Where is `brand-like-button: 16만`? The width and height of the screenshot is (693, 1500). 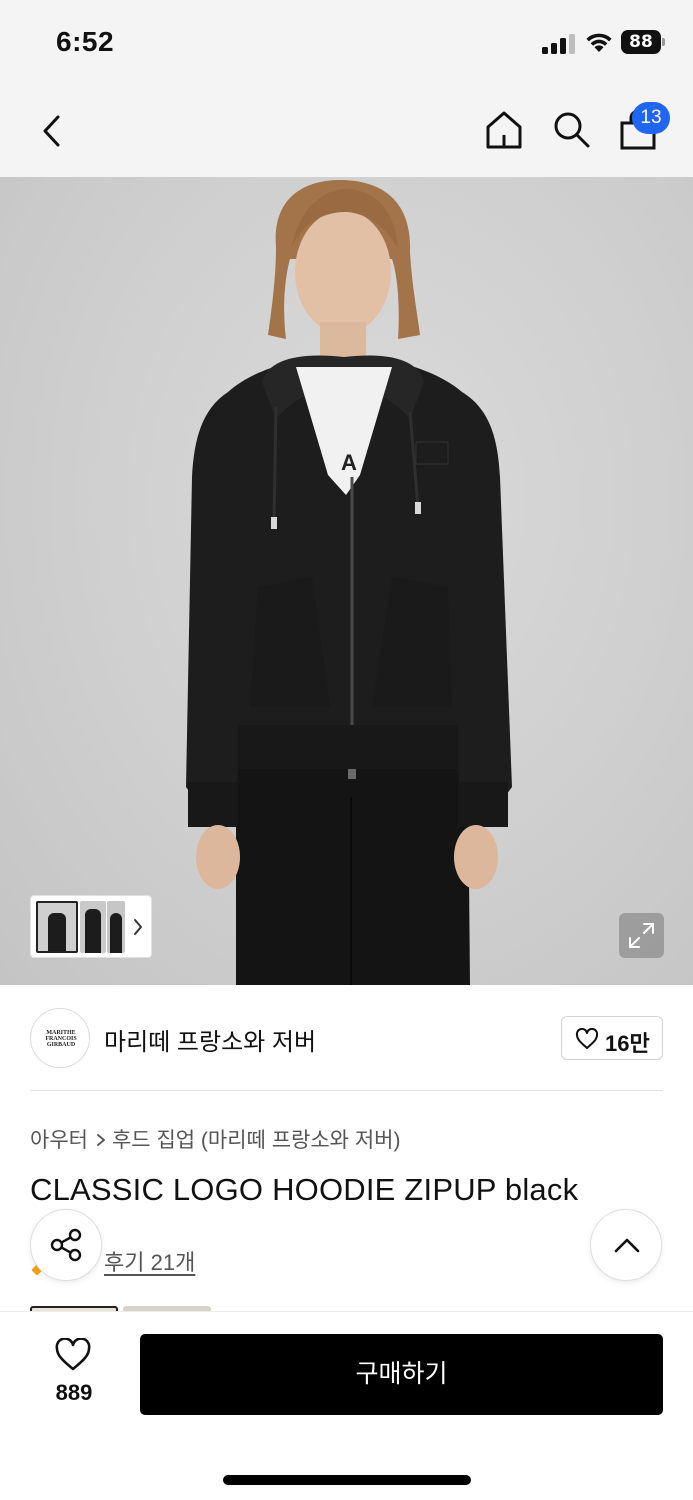 brand-like-button: 16만 is located at coordinates (612, 1038).